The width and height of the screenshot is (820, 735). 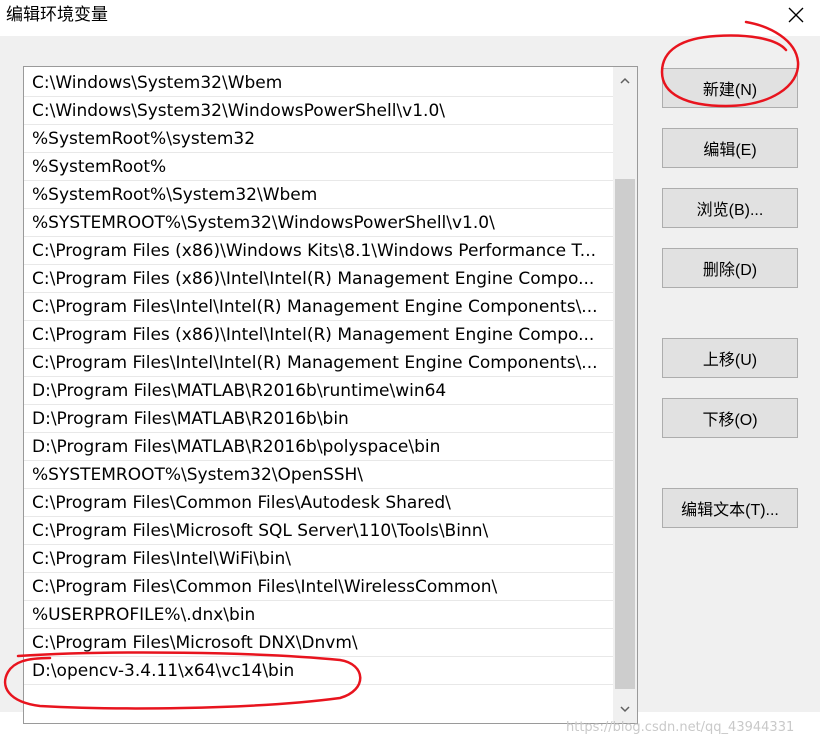 I want to click on scroll-down-button, so click(x=625, y=709).